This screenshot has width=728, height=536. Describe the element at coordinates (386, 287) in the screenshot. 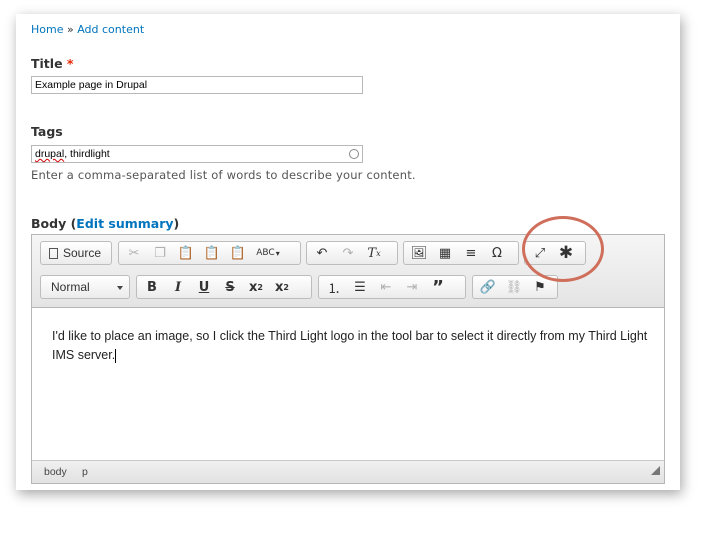

I see `outdent-icon: ⇤` at that location.